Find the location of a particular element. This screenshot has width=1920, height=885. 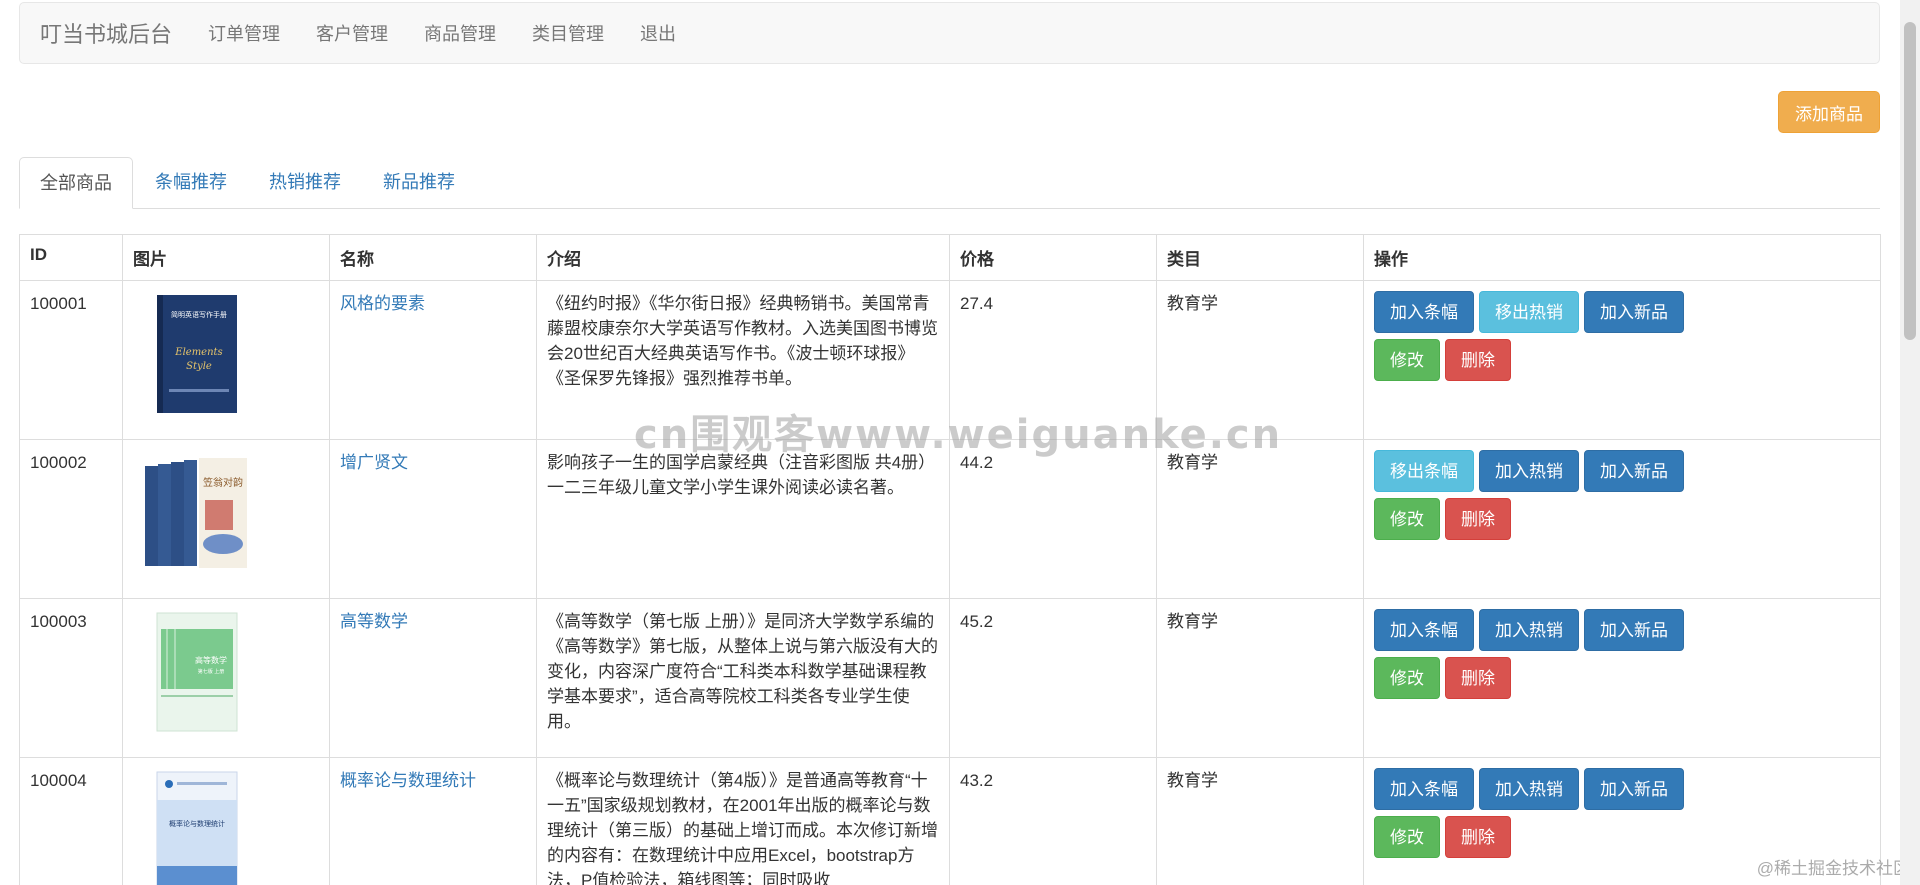

cell-price: 43.2 is located at coordinates (1053, 821).